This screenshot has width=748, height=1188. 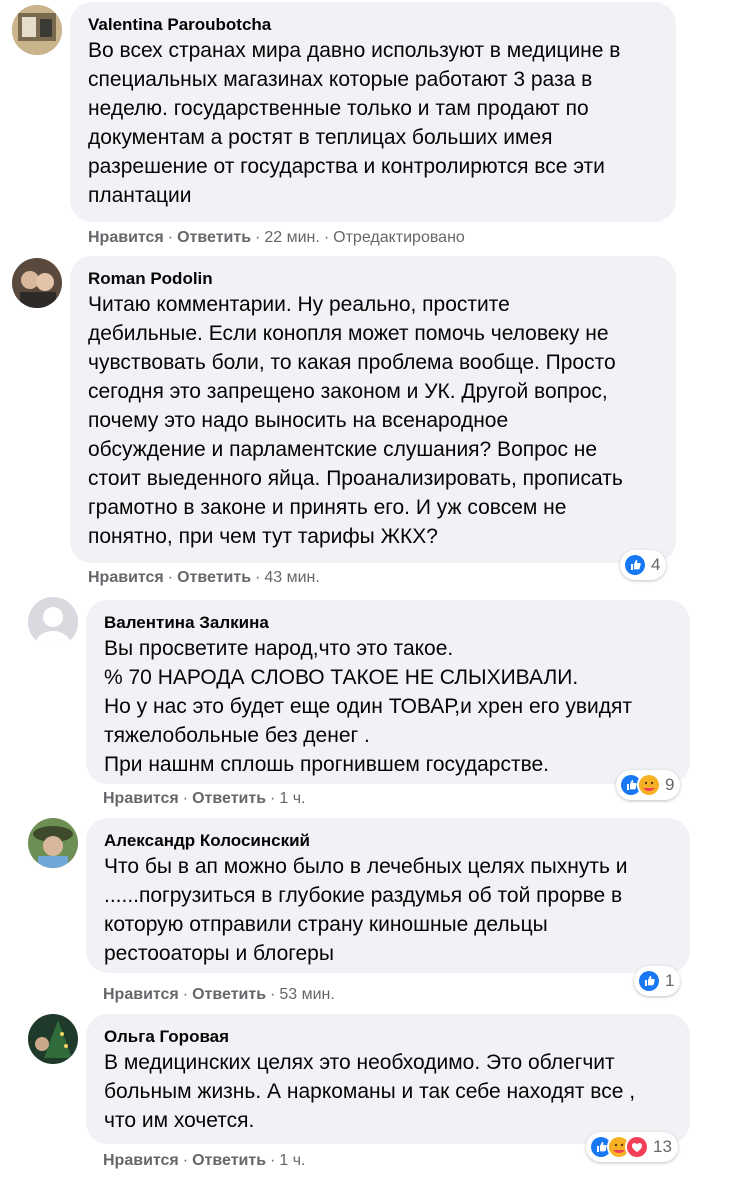 I want to click on comment-author: Valentina Paroubotcha, so click(x=373, y=25).